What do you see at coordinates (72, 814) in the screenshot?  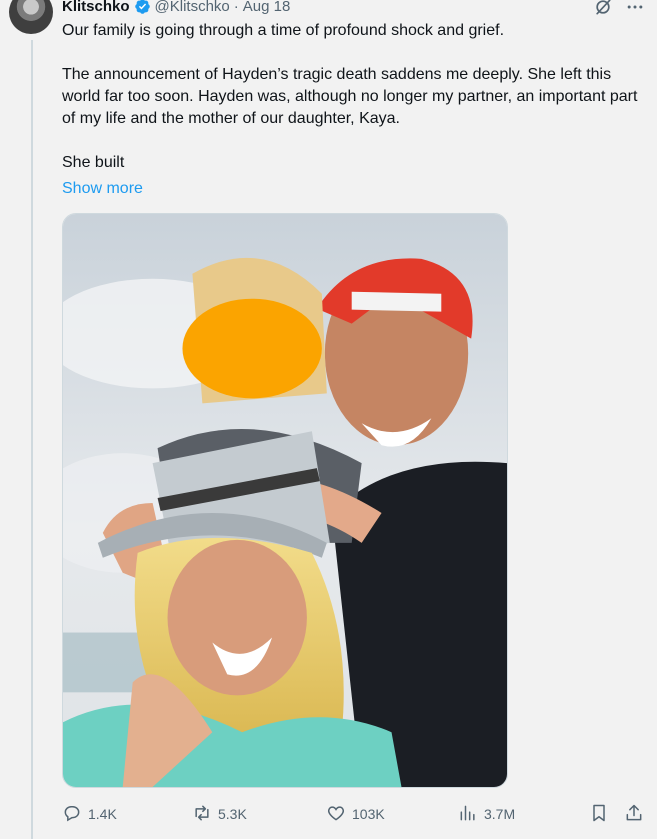 I see `reply-icon` at bounding box center [72, 814].